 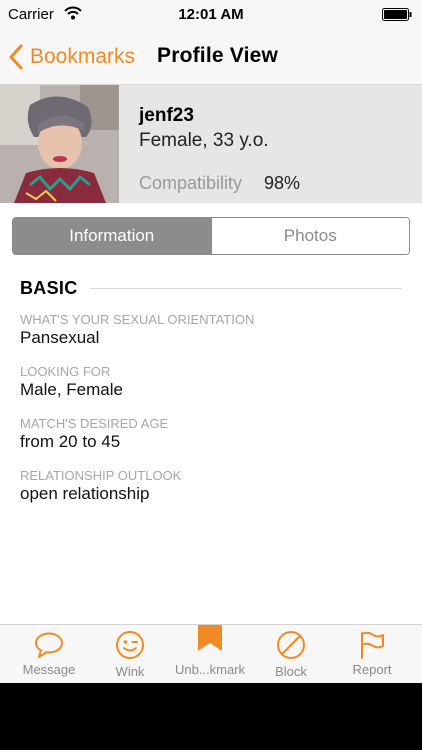 What do you see at coordinates (16, 57) in the screenshot?
I see `back-chevron-icon` at bounding box center [16, 57].